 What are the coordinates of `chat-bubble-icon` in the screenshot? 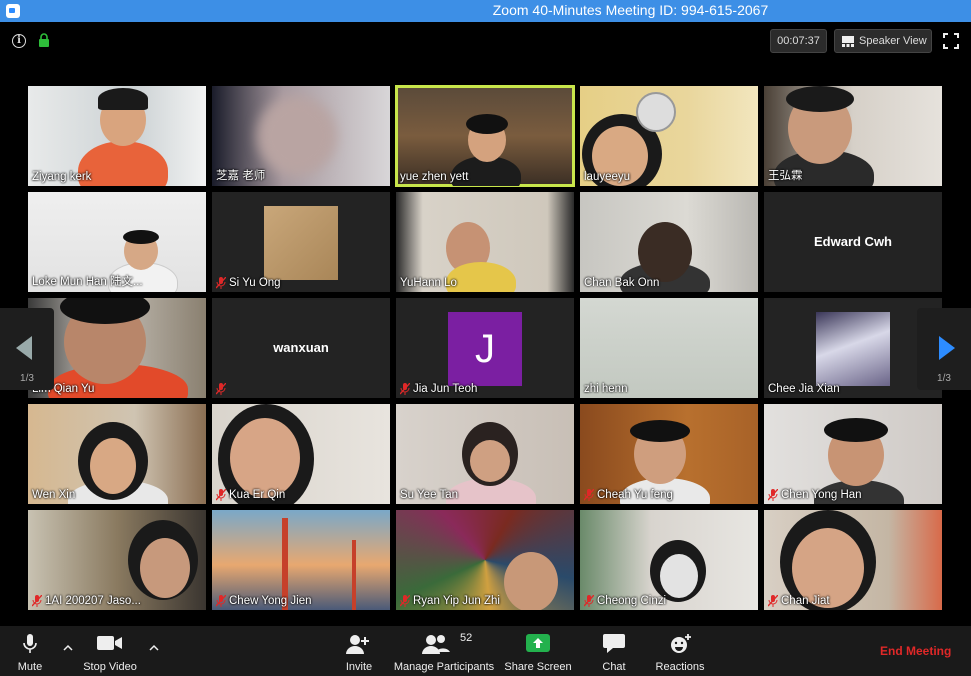 It's located at (614, 643).